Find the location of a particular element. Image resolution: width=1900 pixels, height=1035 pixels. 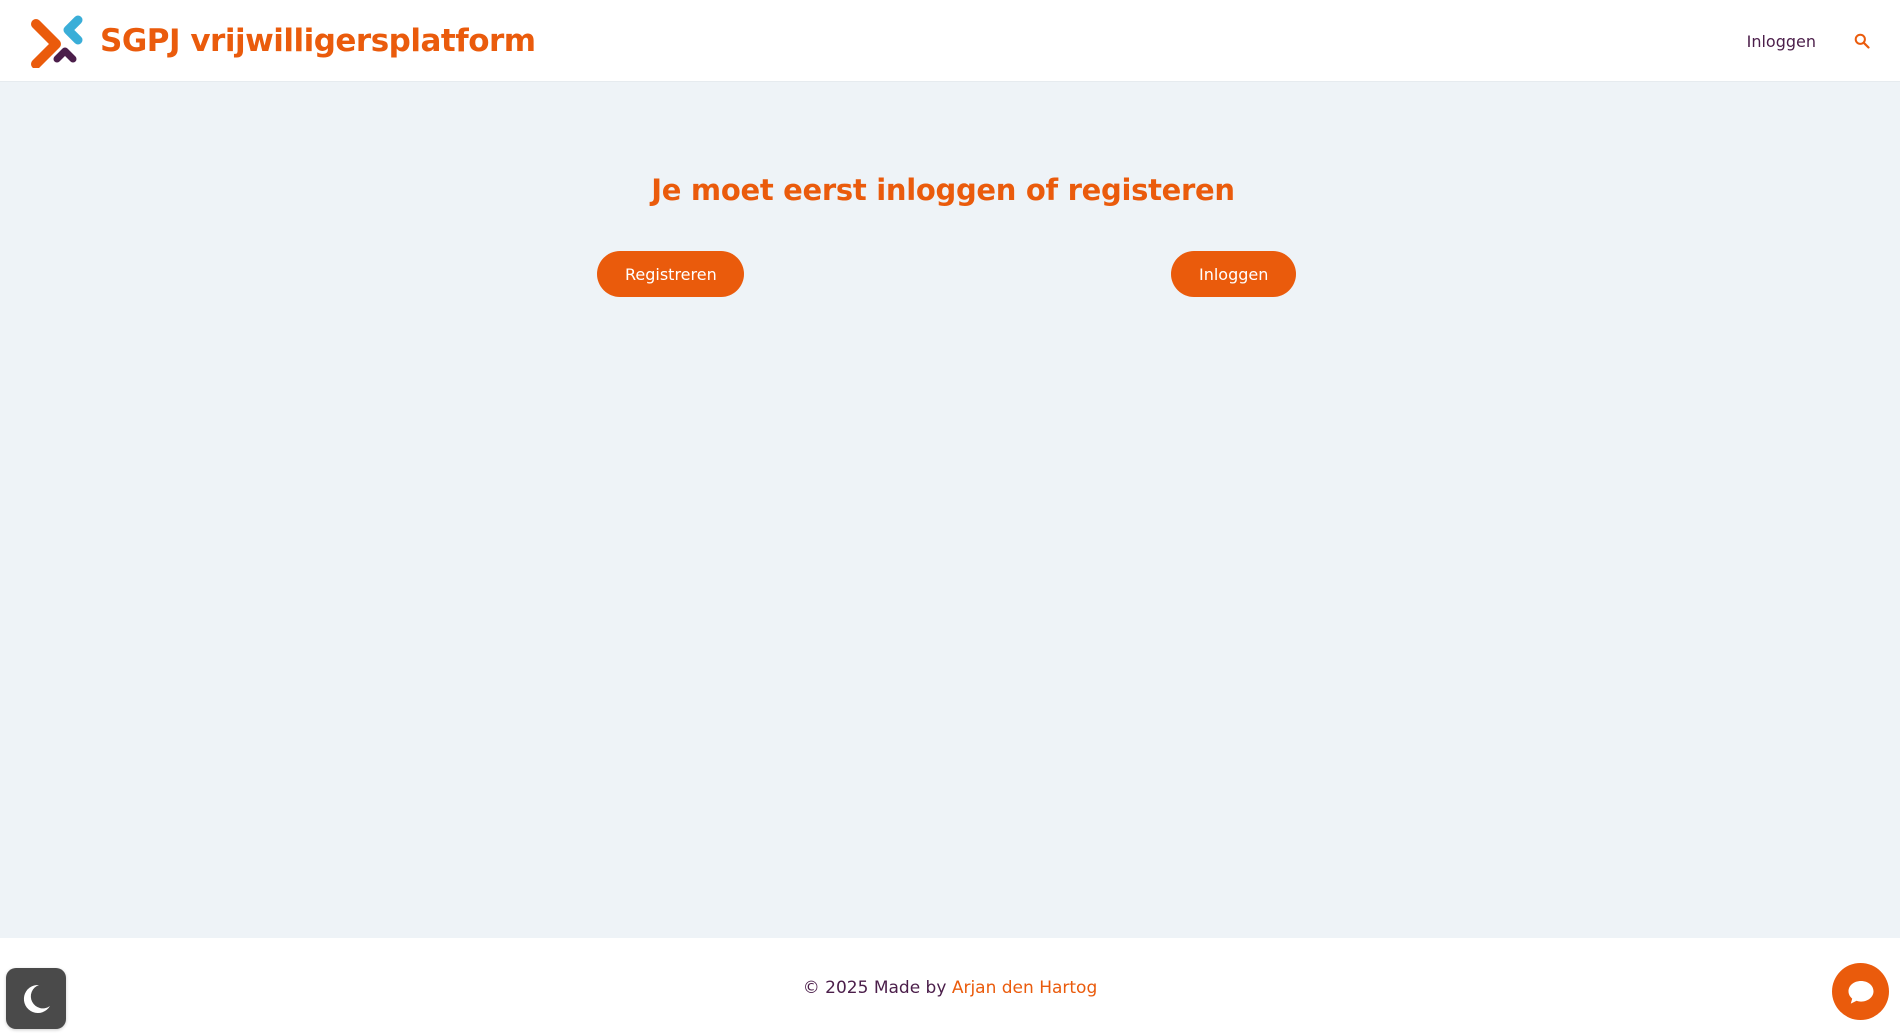

register-button: Registreren is located at coordinates (670, 274).